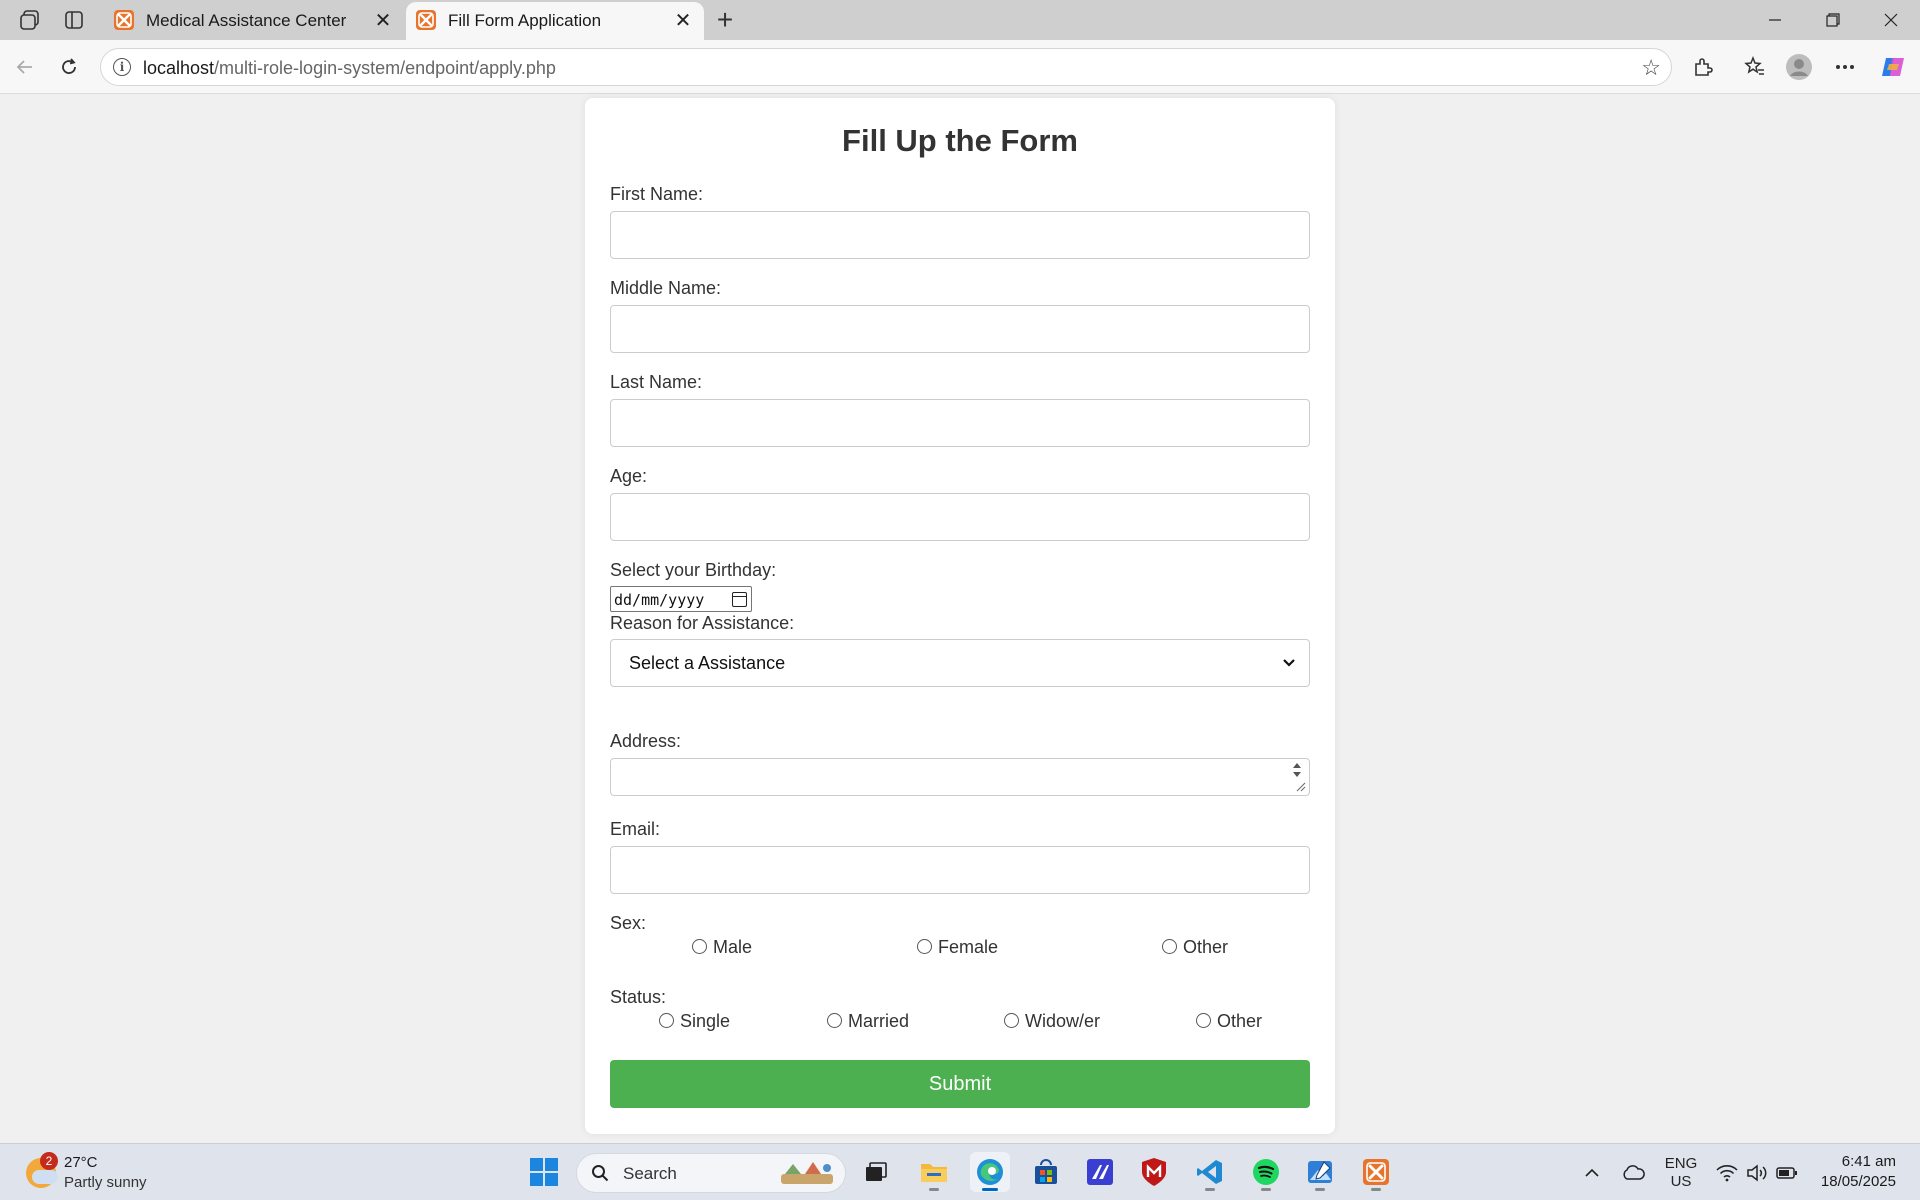 This screenshot has height=1200, width=1920. I want to click on sex-radio-female: Female, so click(957, 947).